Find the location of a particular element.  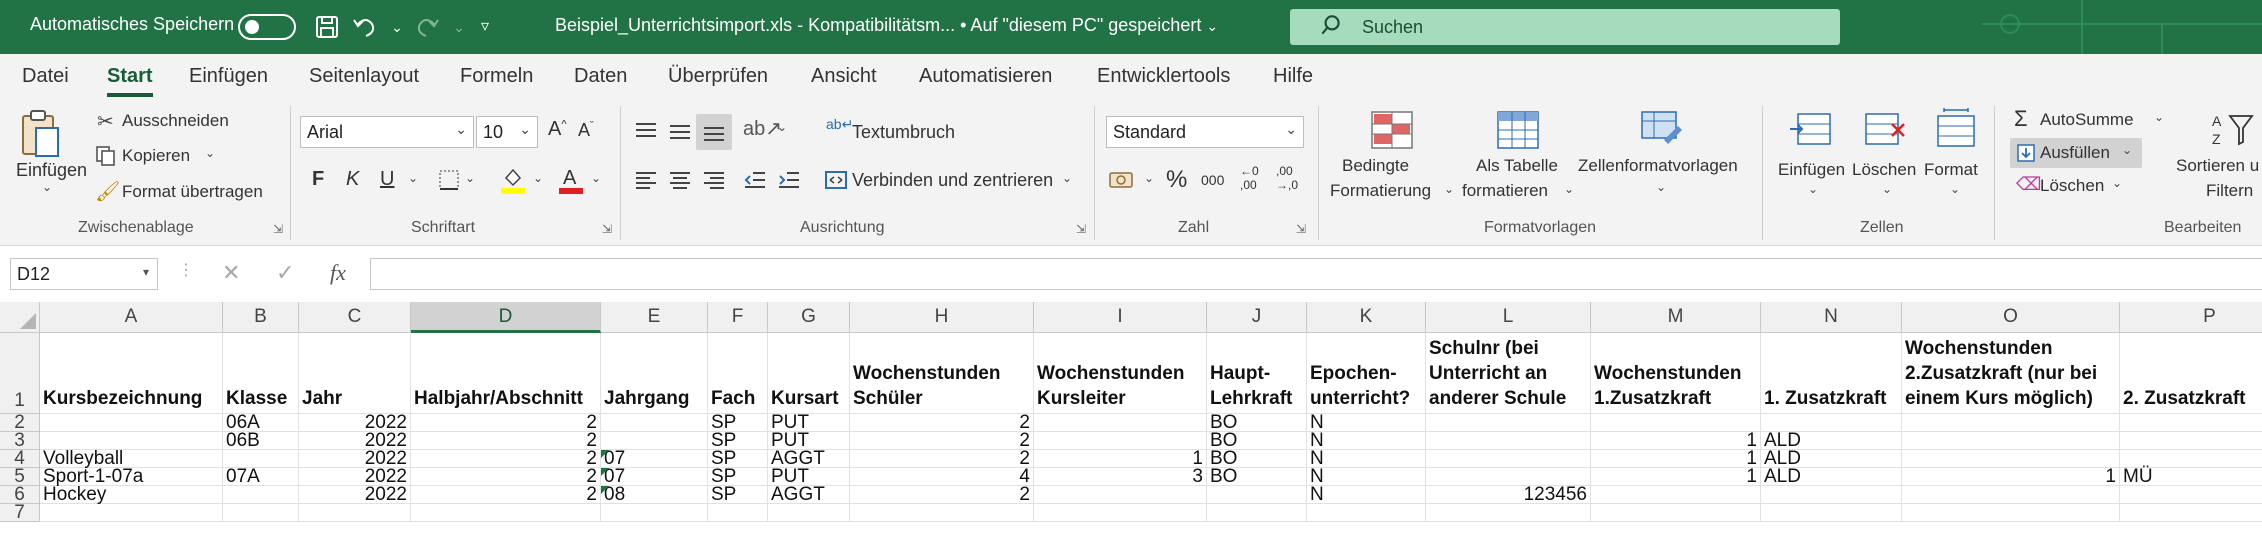

sort-filter-label-1: Sortieren u is located at coordinates (2217, 166).